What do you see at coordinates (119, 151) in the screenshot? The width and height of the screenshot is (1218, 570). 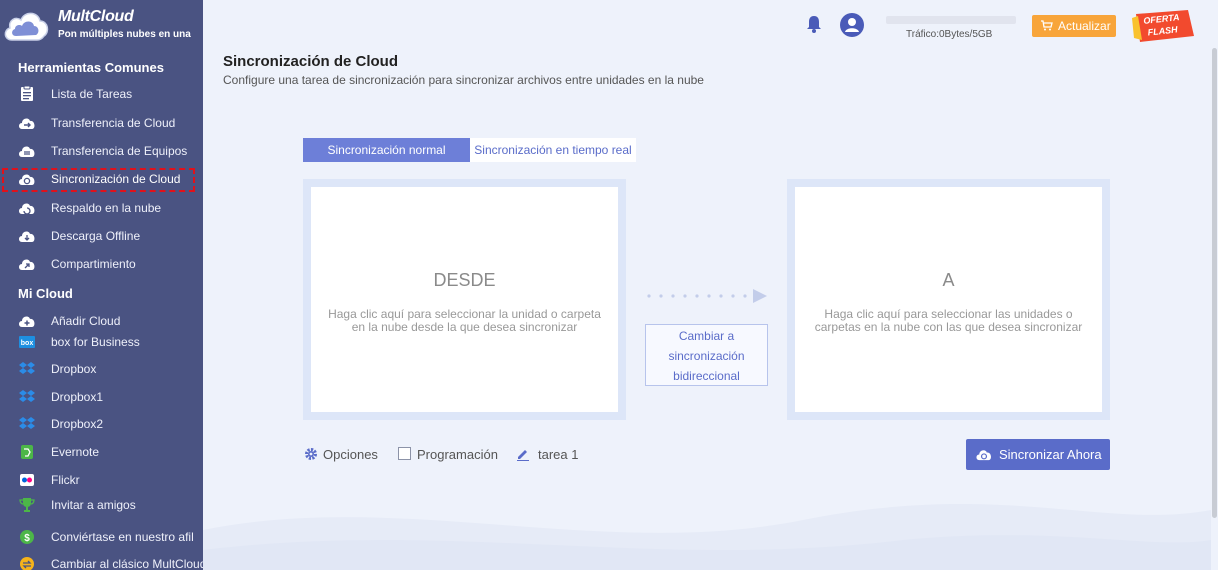 I see `sidebar-item-label: Transferencia de Equipos` at bounding box center [119, 151].